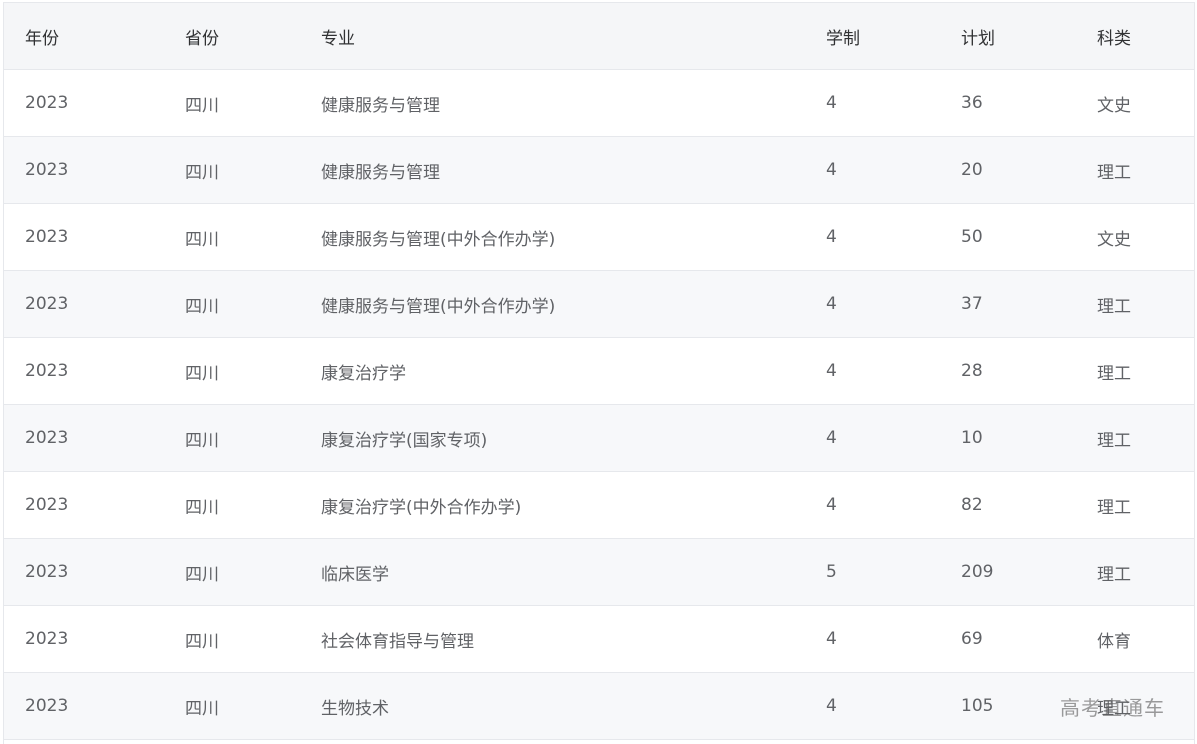 The height and width of the screenshot is (744, 1197). I want to click on header-category: 科类, so click(1135, 36).